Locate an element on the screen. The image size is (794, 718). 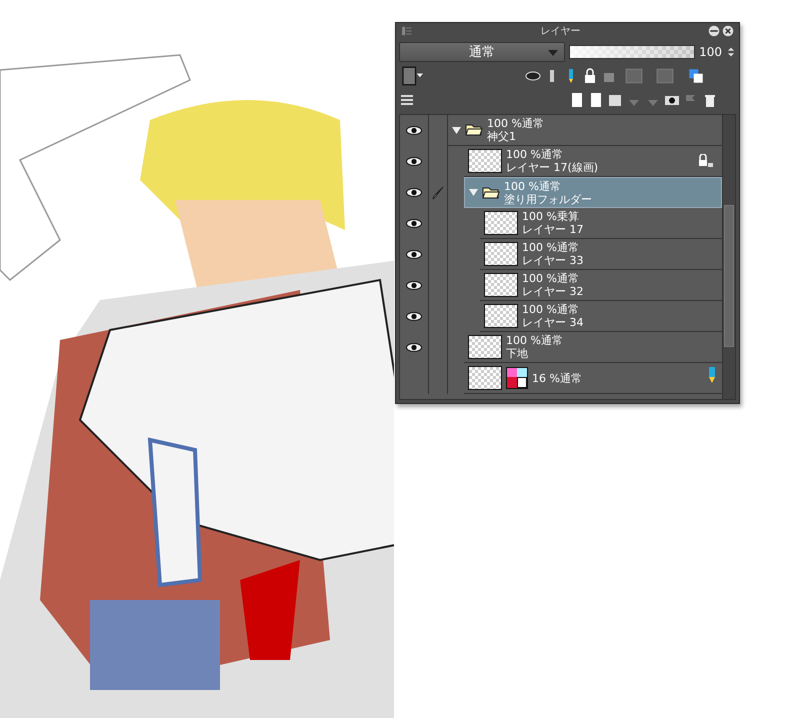
layer-row: 100 %通常 塗り用フォルダー is located at coordinates (593, 192).